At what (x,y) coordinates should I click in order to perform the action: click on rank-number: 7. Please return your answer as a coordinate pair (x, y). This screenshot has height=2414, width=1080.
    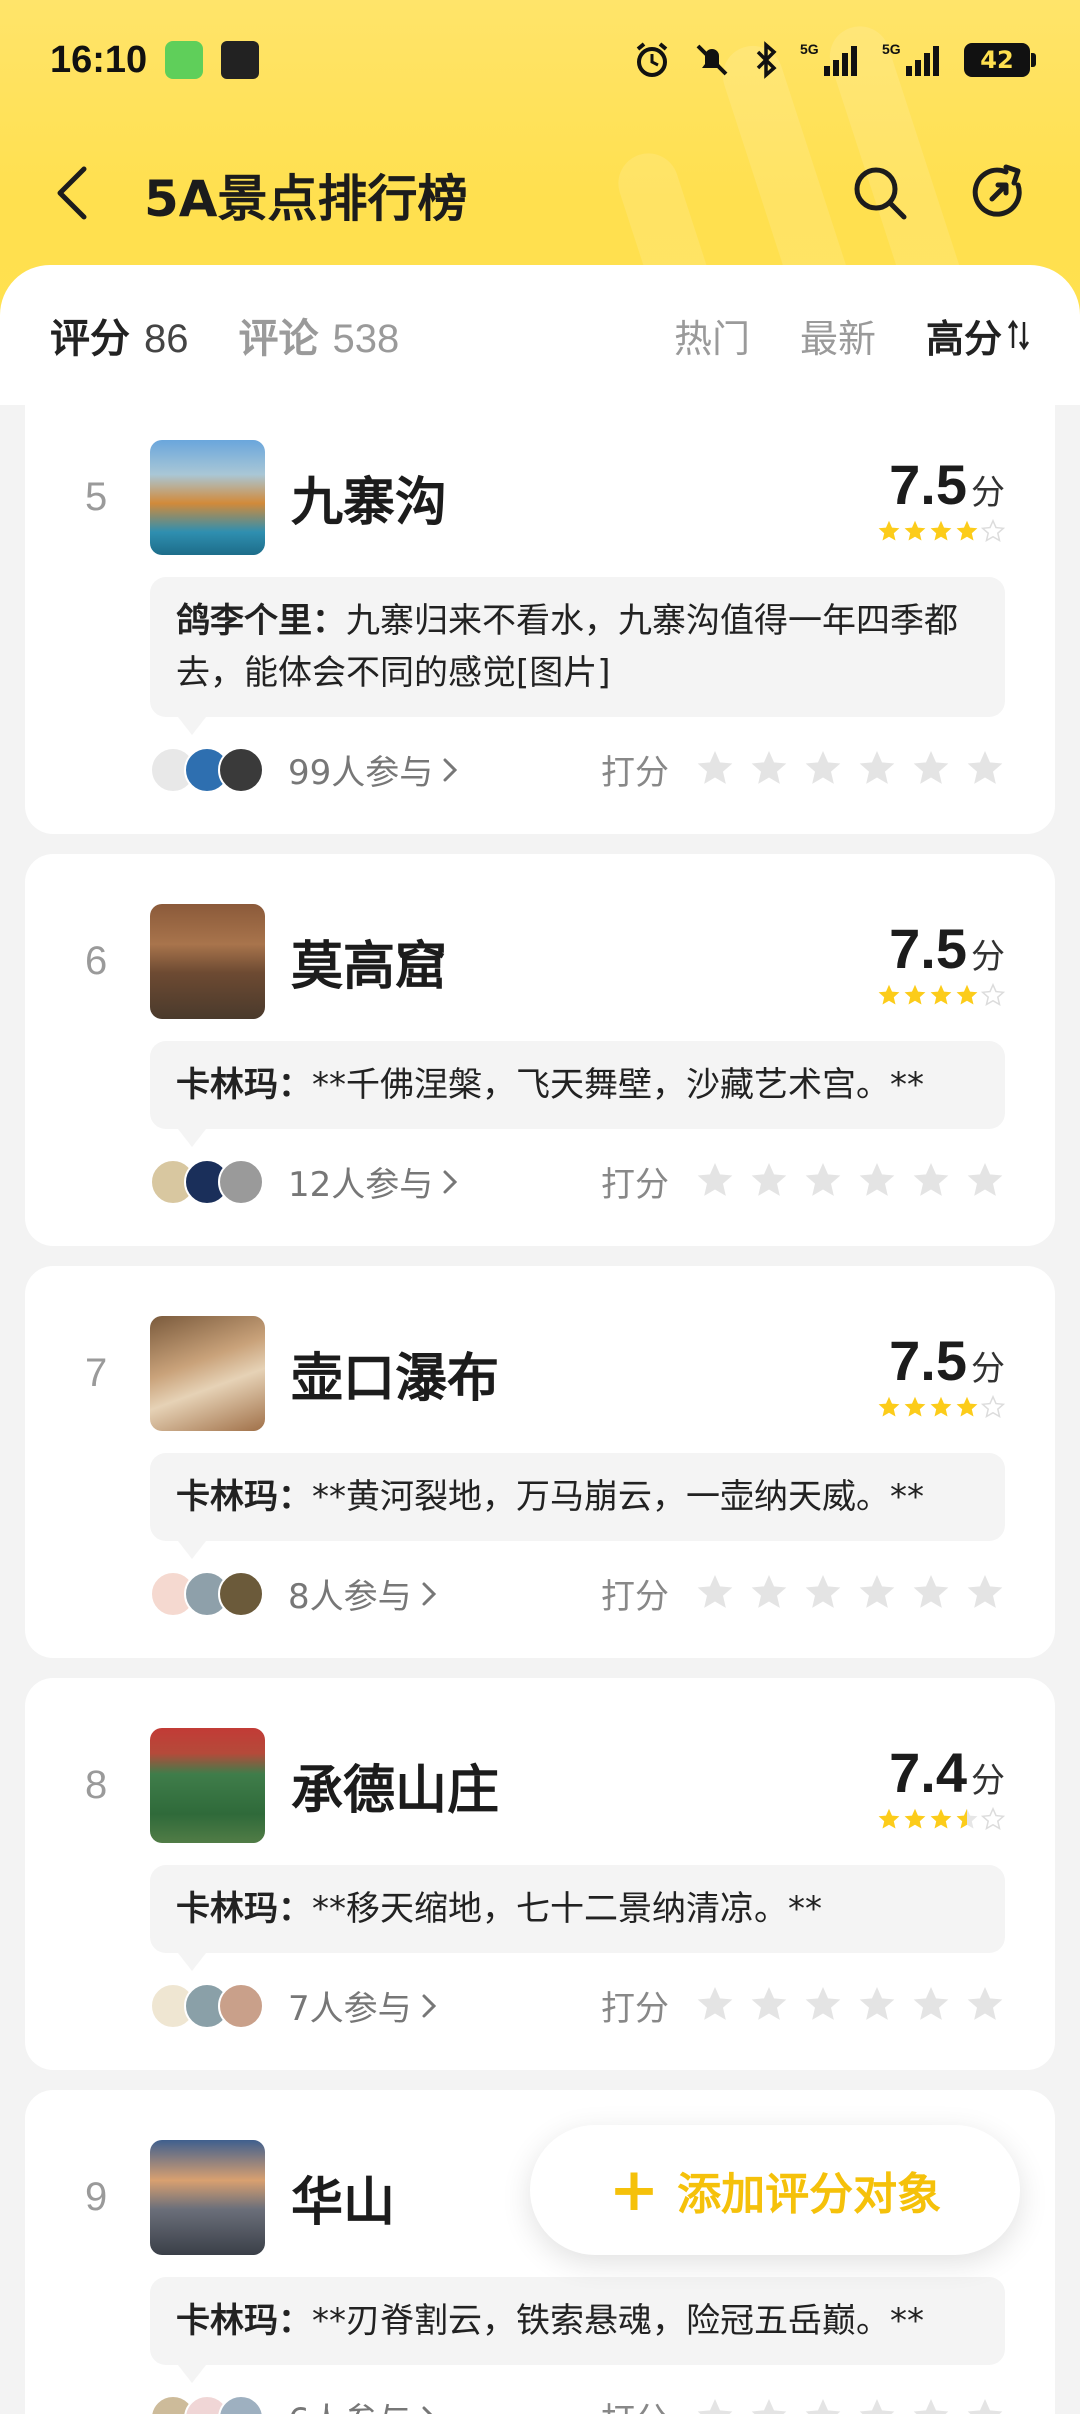
    Looking at the image, I should click on (96, 1373).